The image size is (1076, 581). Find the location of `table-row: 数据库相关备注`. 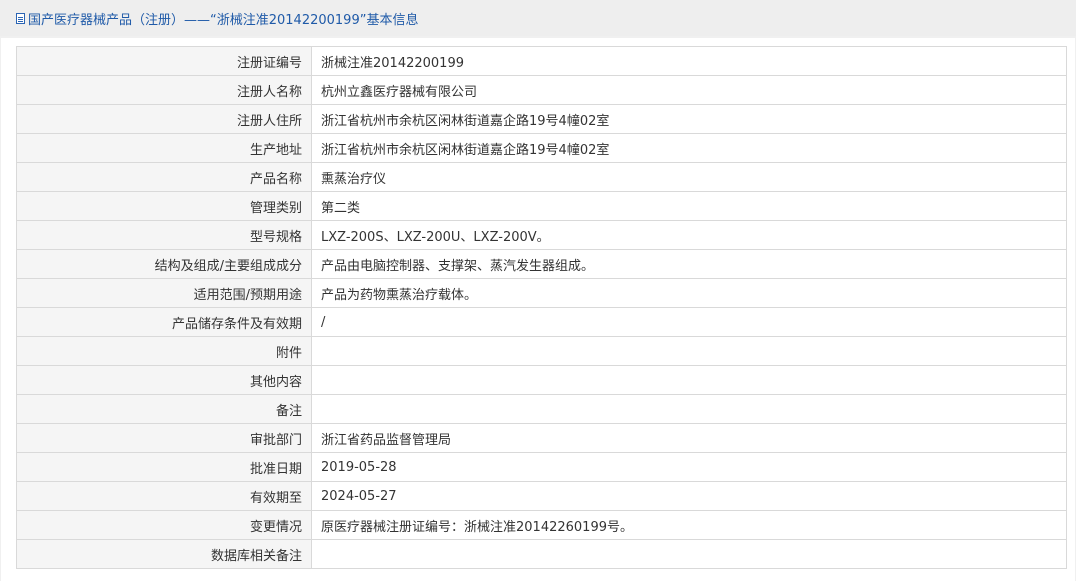

table-row: 数据库相关备注 is located at coordinates (541, 554).